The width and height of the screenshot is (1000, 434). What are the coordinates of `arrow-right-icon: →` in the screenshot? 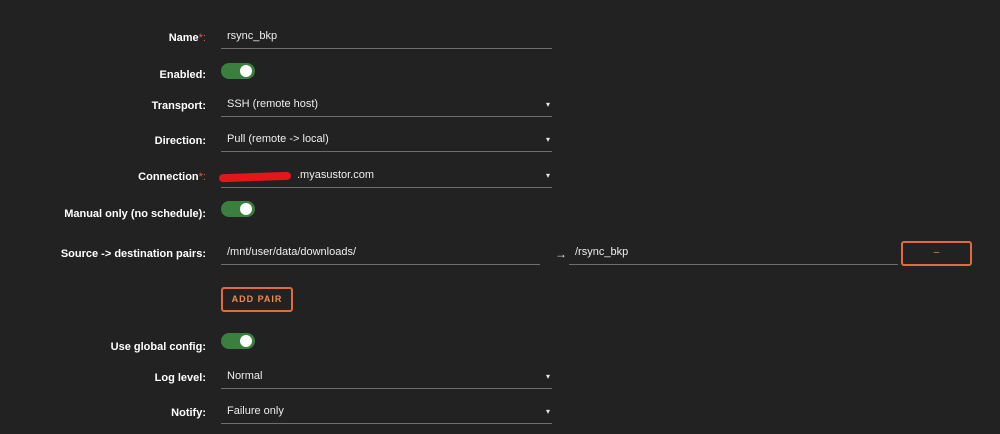 It's located at (561, 254).